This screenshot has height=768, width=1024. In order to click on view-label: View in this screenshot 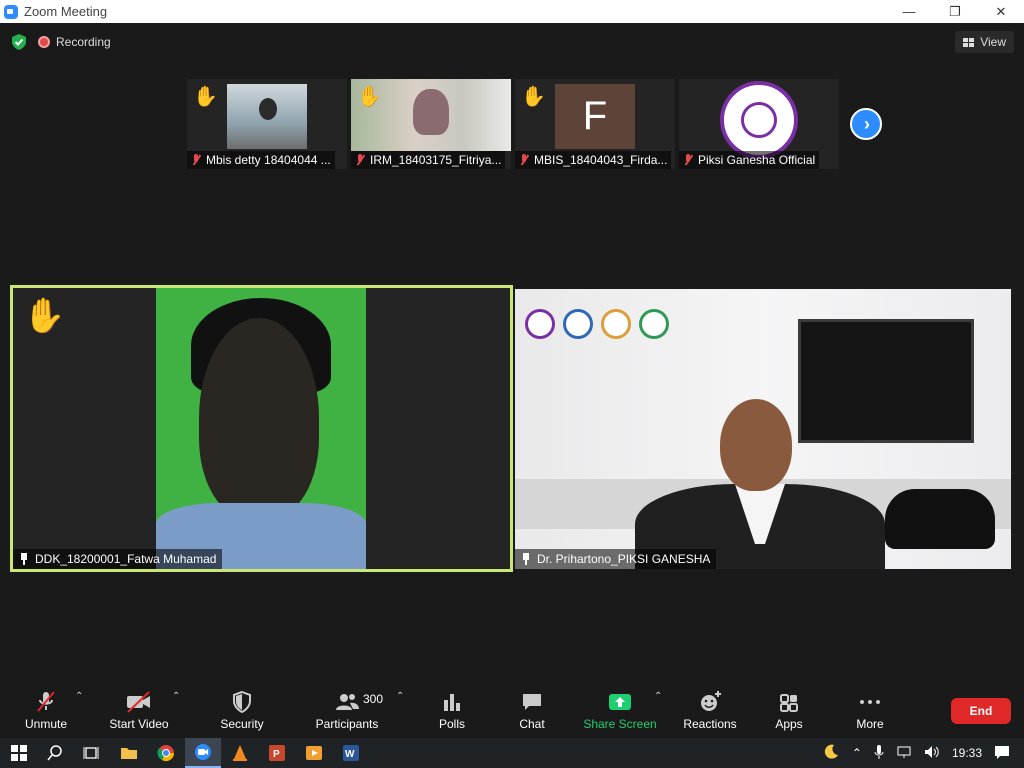, I will do `click(993, 42)`.